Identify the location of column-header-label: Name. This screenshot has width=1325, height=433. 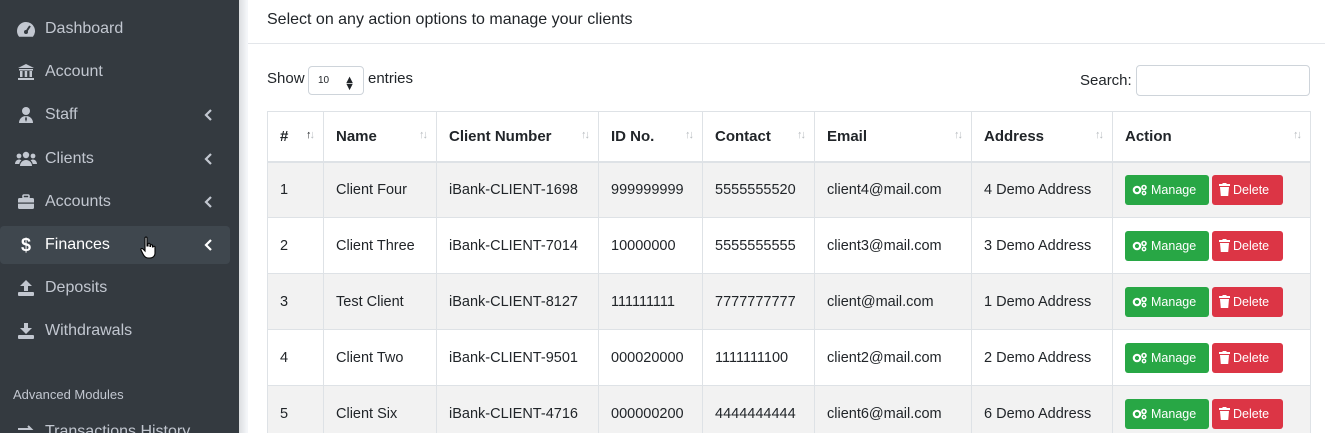
(356, 136).